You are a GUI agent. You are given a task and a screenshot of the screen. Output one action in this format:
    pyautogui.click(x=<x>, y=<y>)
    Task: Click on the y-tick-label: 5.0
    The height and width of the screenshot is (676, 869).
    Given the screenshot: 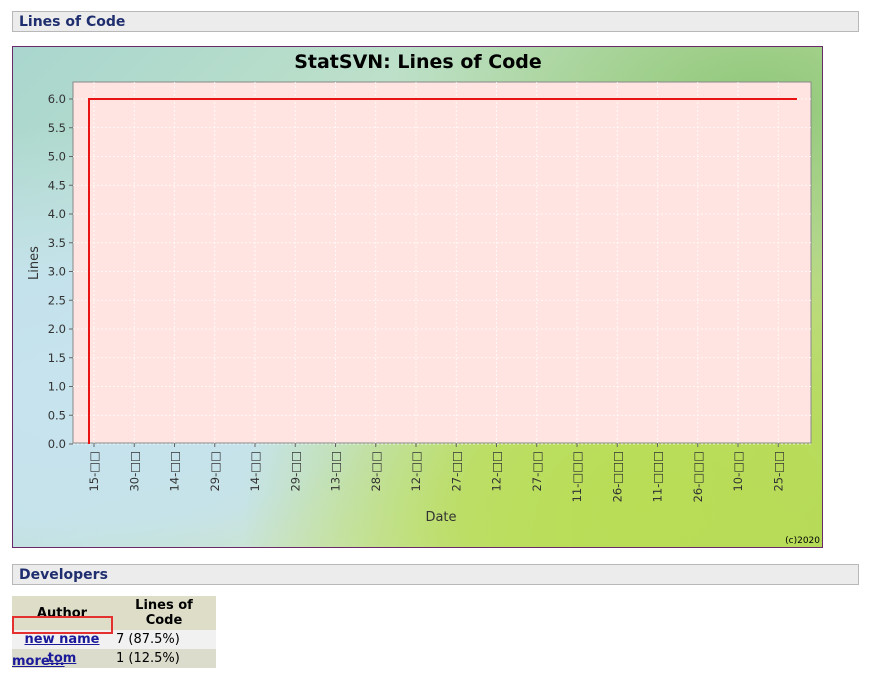 What is the action you would take?
    pyautogui.click(x=57, y=157)
    